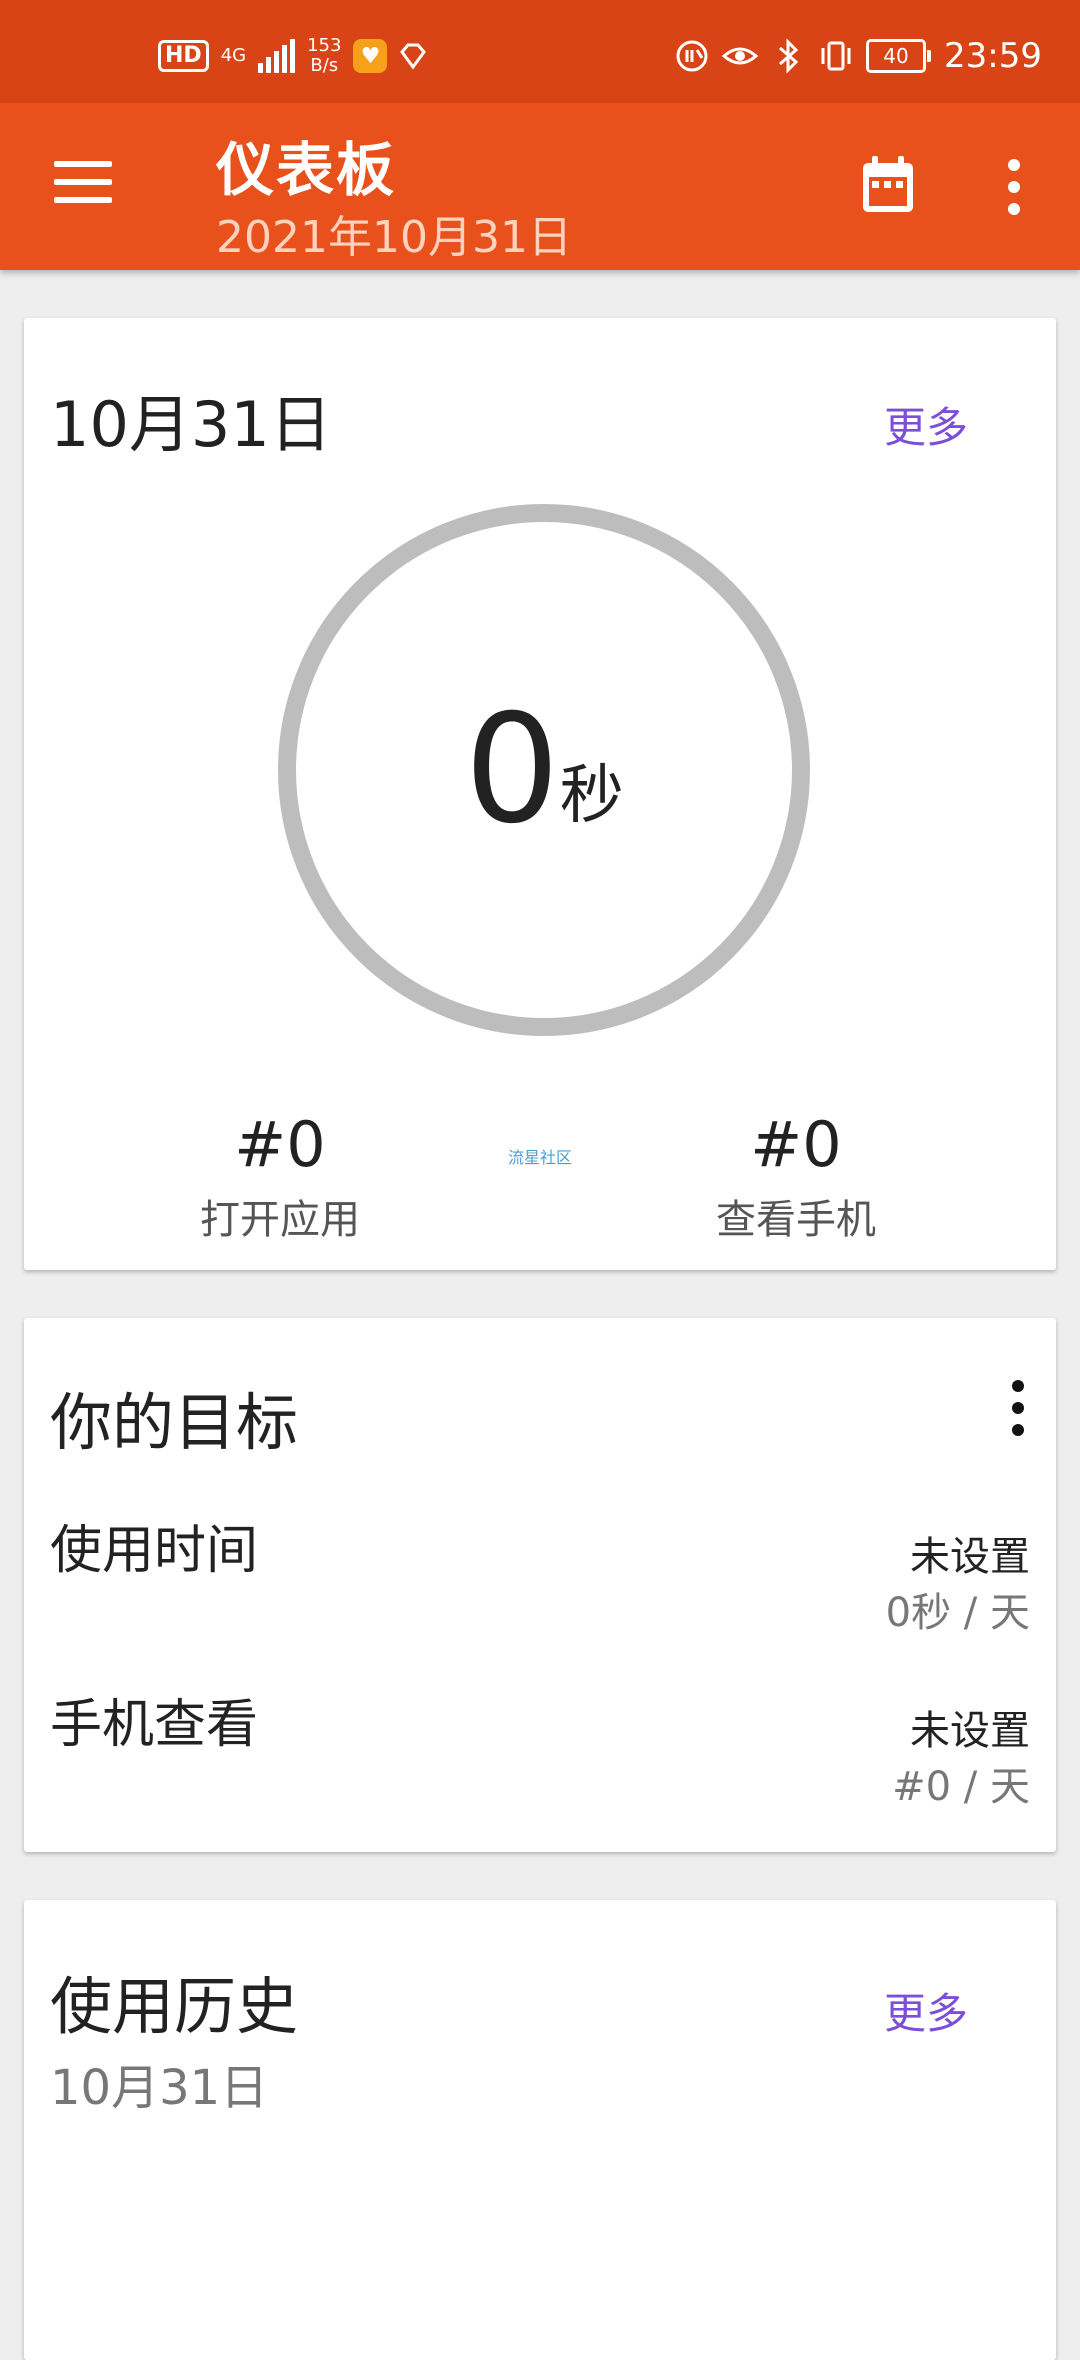  I want to click on card-date: 10月31日, so click(191, 424).